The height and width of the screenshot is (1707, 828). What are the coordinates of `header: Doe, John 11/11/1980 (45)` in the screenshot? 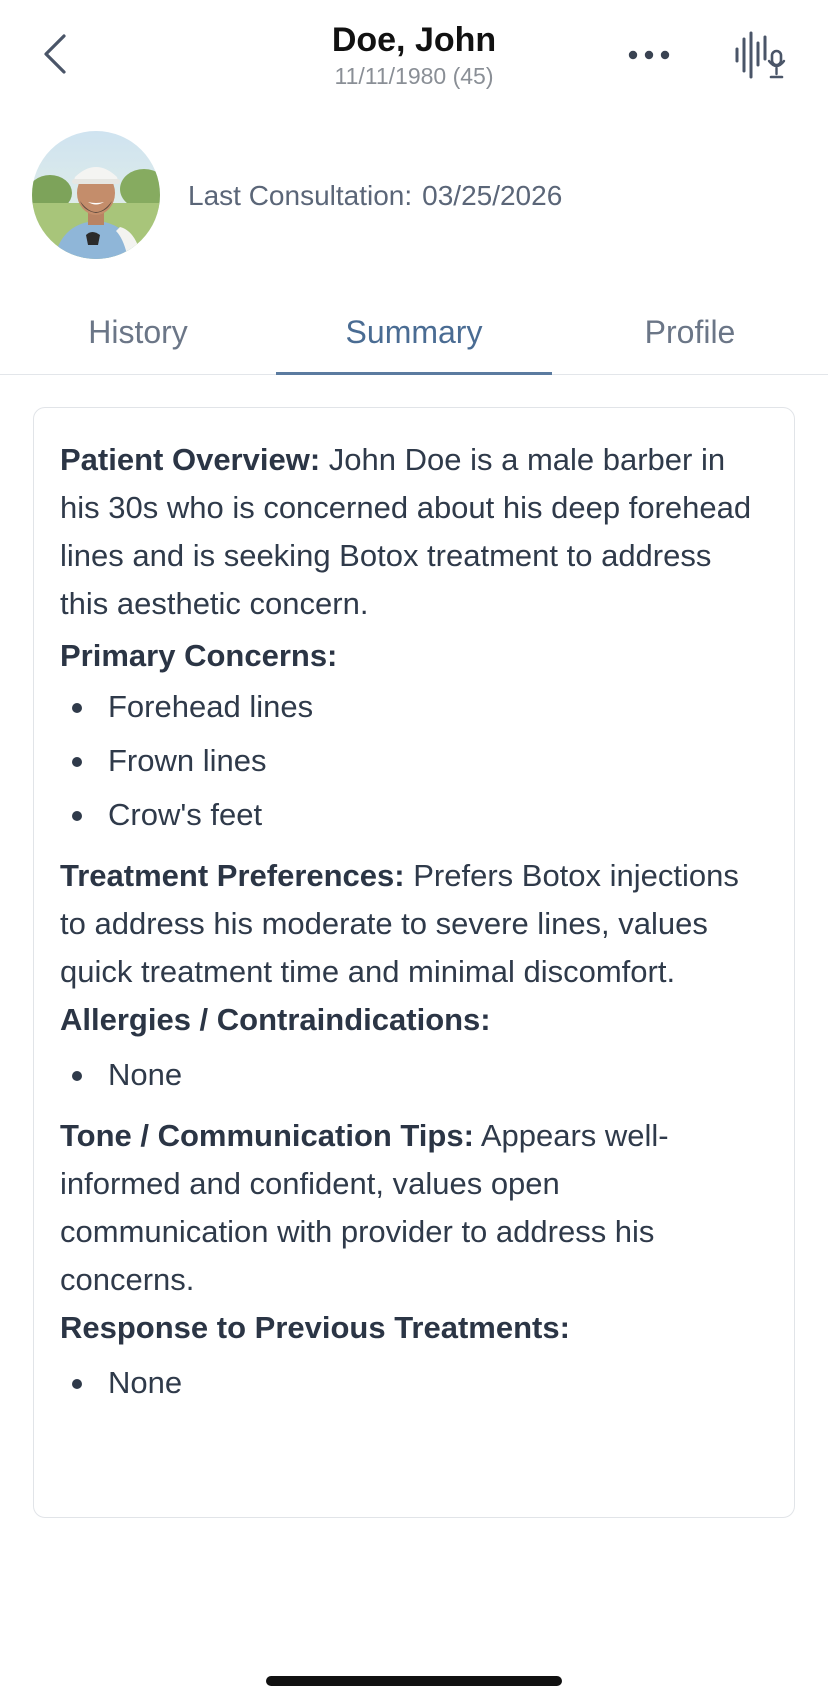 It's located at (414, 55).